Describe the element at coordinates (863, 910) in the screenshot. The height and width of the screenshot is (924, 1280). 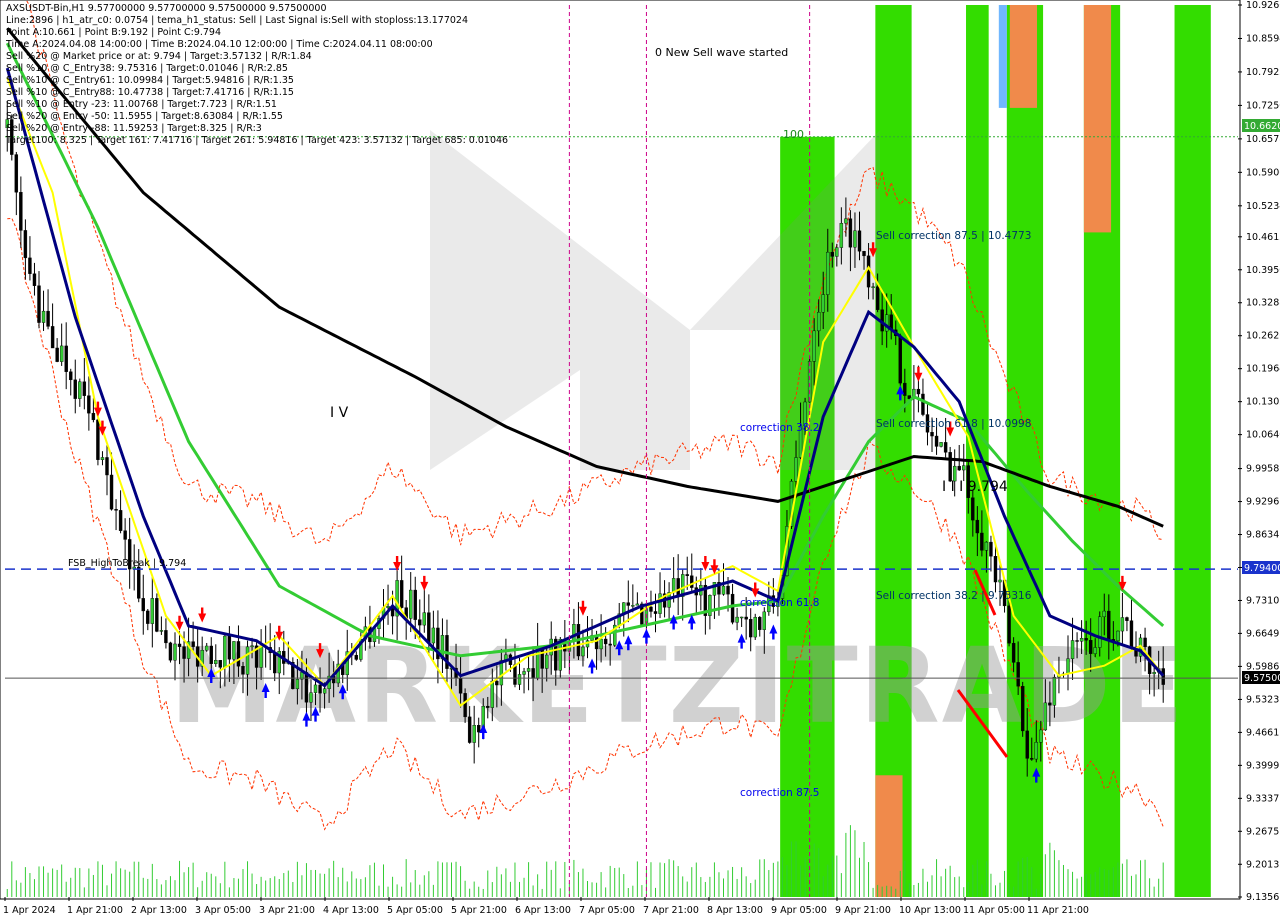
I see `x-tick-label: 9 Apr 21:00` at that location.